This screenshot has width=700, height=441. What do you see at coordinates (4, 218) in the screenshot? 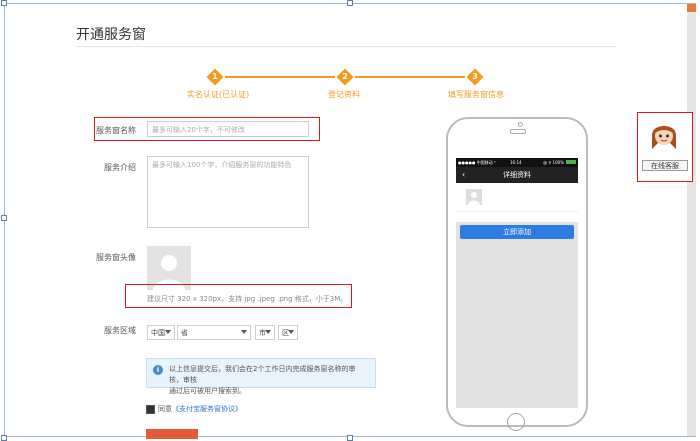
I see `resize-handle-ml` at bounding box center [4, 218].